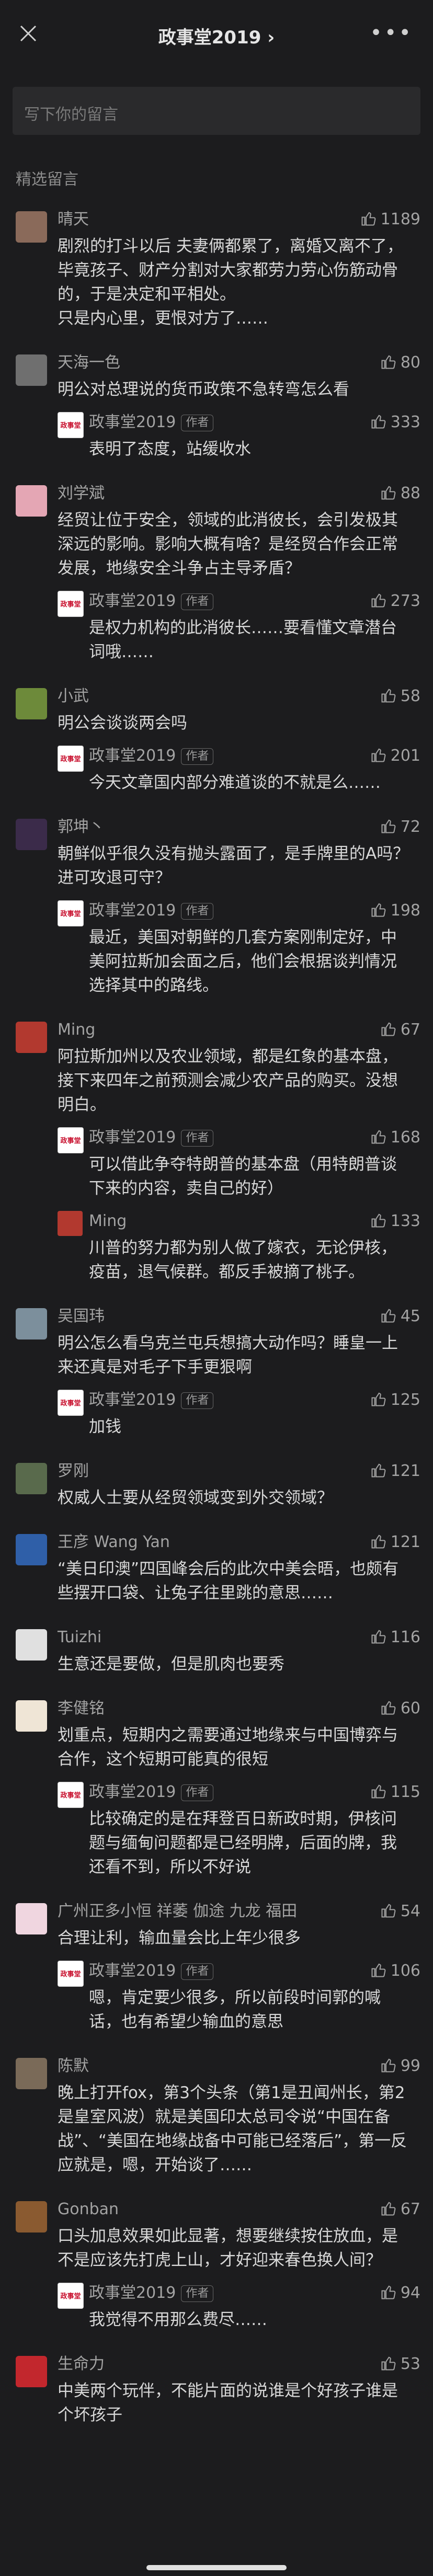  I want to click on replier-avatar, so click(70, 1223).